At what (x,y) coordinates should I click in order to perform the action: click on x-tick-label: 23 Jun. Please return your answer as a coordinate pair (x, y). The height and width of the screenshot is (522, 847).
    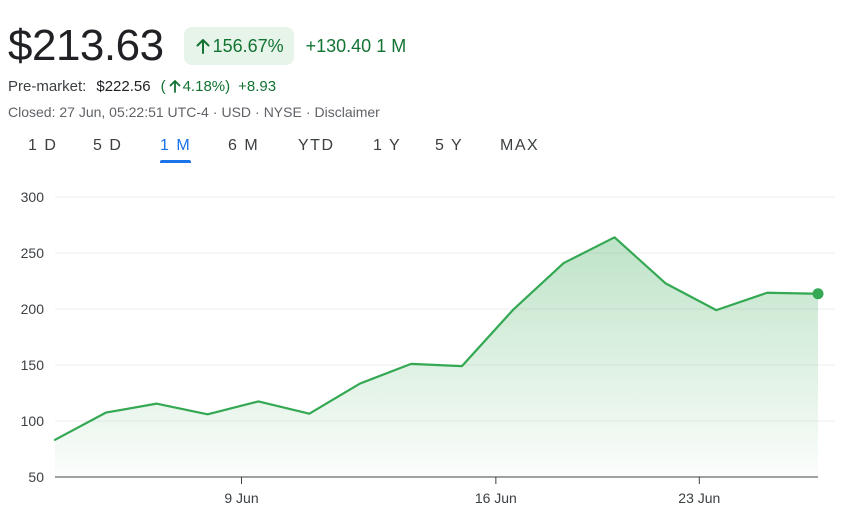
    Looking at the image, I should click on (699, 498).